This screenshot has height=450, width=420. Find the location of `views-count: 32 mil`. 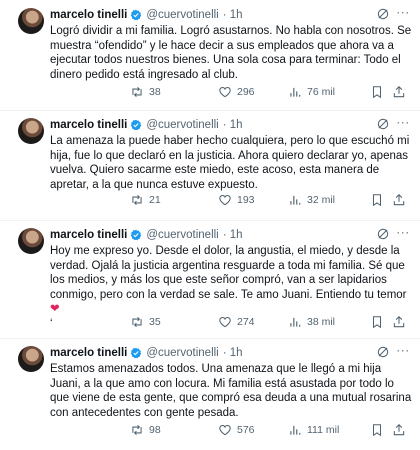

views-count: 32 mil is located at coordinates (321, 200).